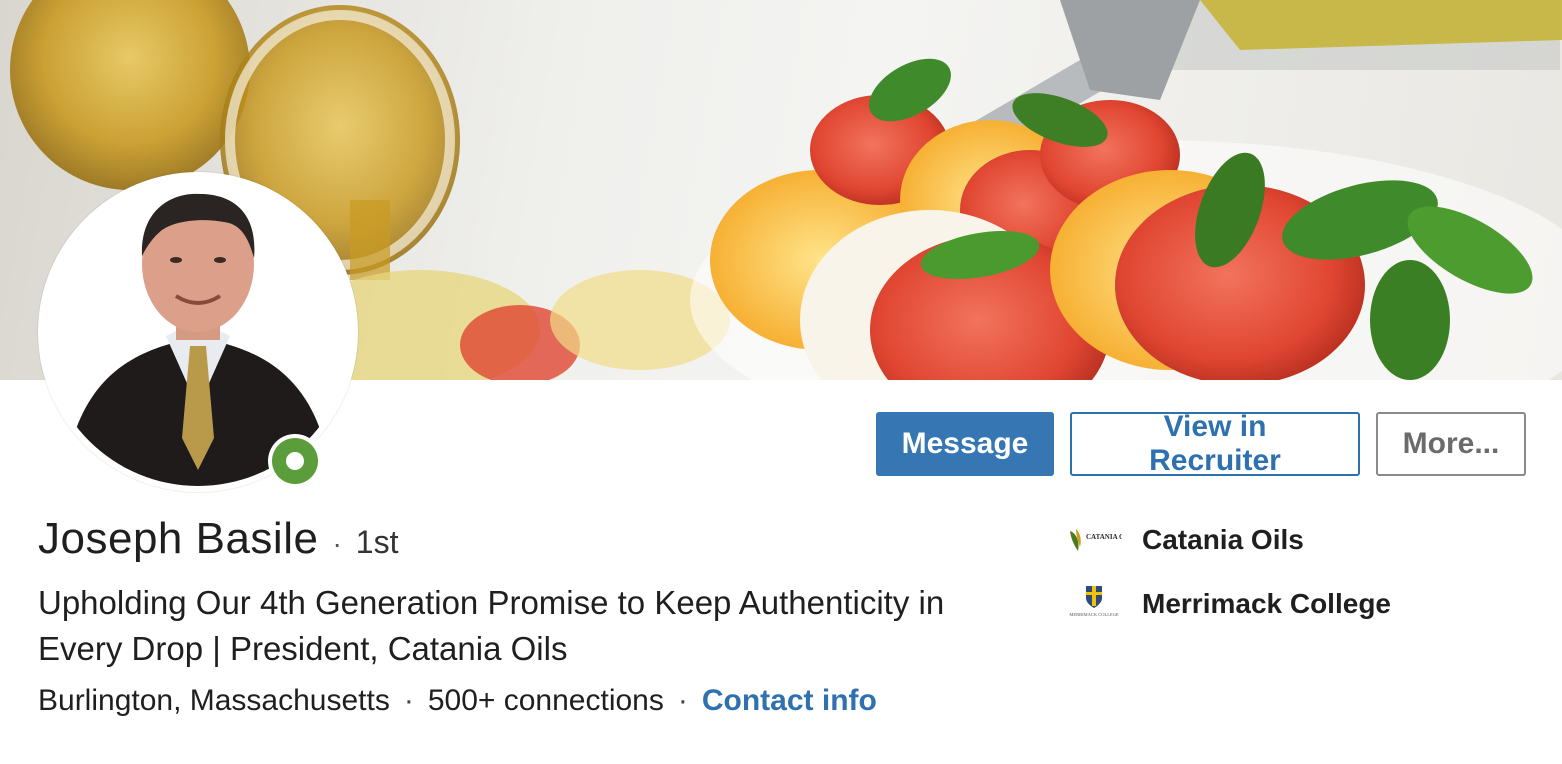 The image size is (1562, 764). Describe the element at coordinates (965, 444) in the screenshot. I see `message-button: Message` at that location.